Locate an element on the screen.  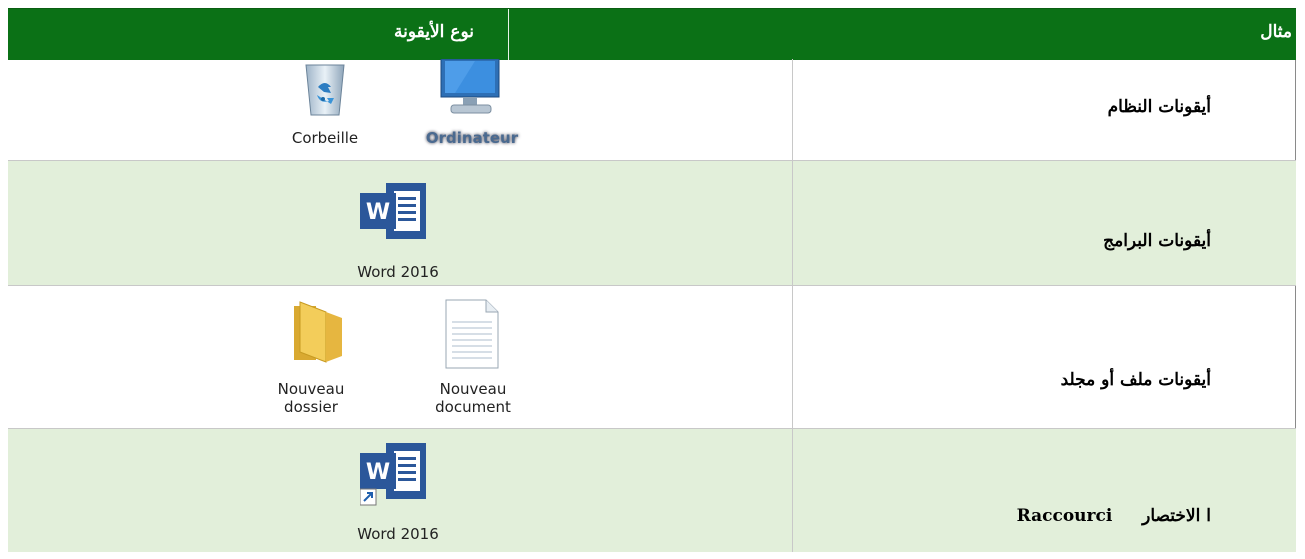
document-caption: Nouveau document is located at coordinates (473, 398).